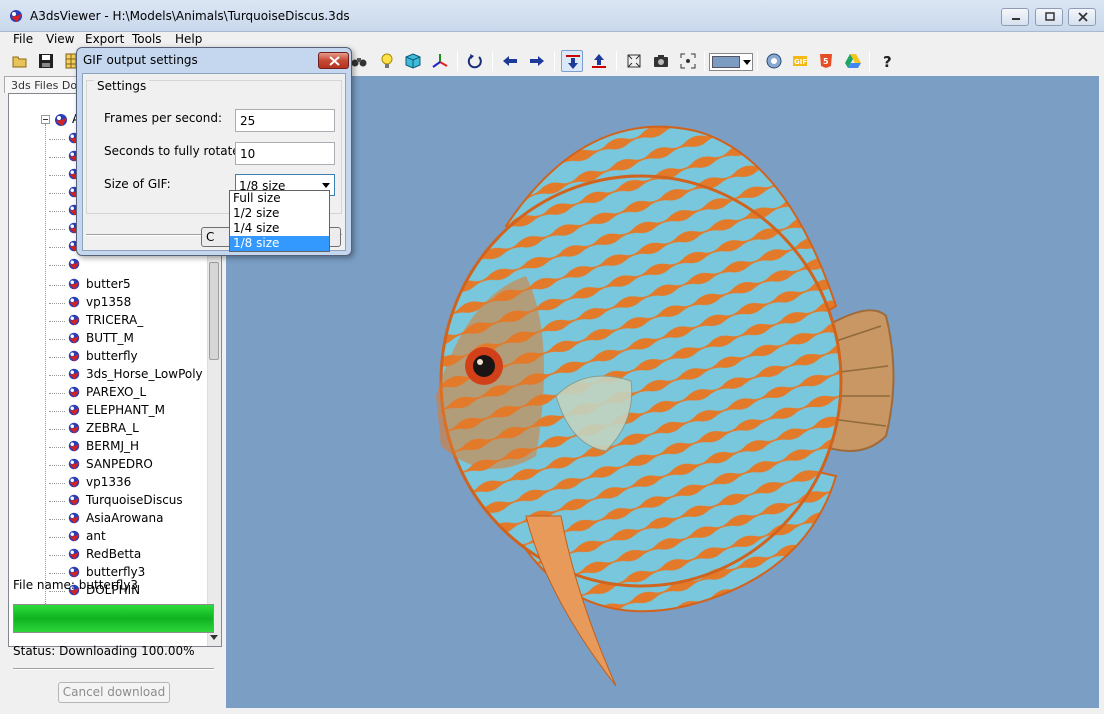  I want to click on menu-help: Help, so click(188, 39).